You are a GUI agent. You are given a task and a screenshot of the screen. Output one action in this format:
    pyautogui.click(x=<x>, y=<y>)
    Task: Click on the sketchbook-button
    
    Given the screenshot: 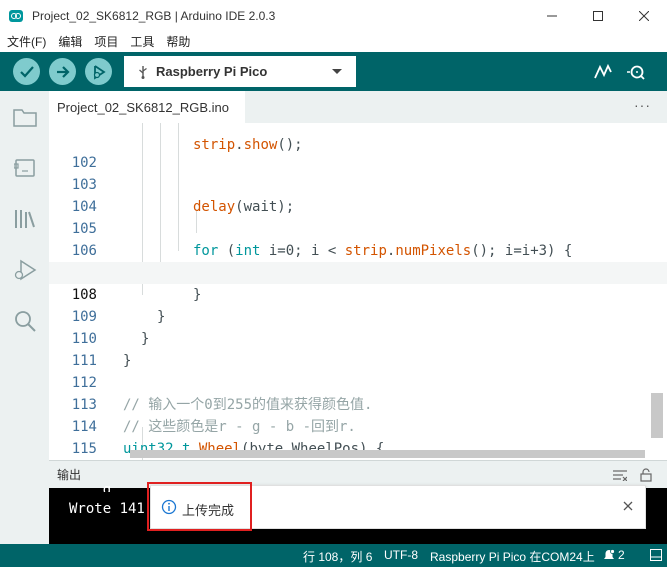 What is the action you would take?
    pyautogui.click(x=24, y=116)
    